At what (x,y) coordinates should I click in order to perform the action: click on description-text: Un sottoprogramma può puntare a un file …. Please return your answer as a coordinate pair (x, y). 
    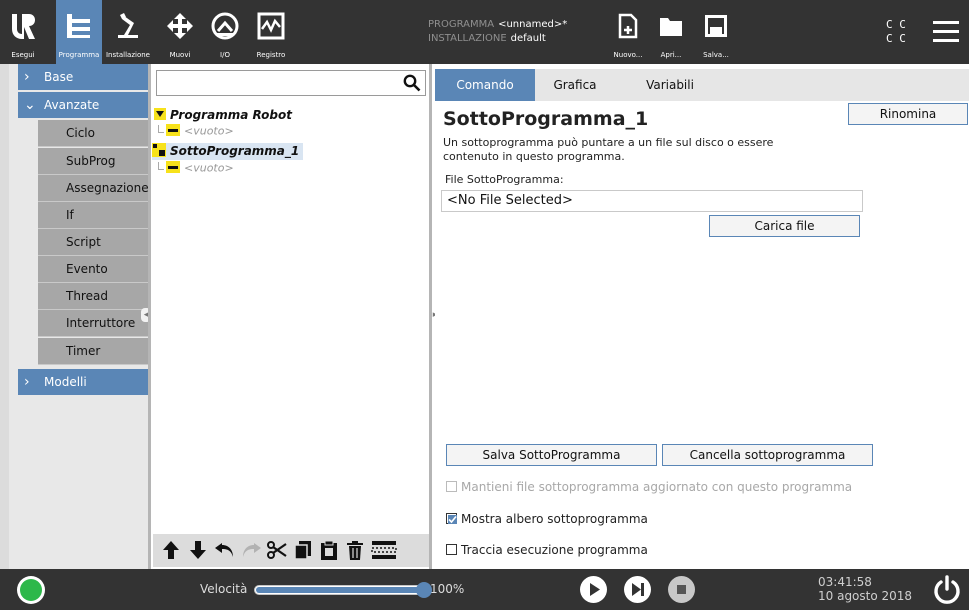
    Looking at the image, I should click on (608, 149).